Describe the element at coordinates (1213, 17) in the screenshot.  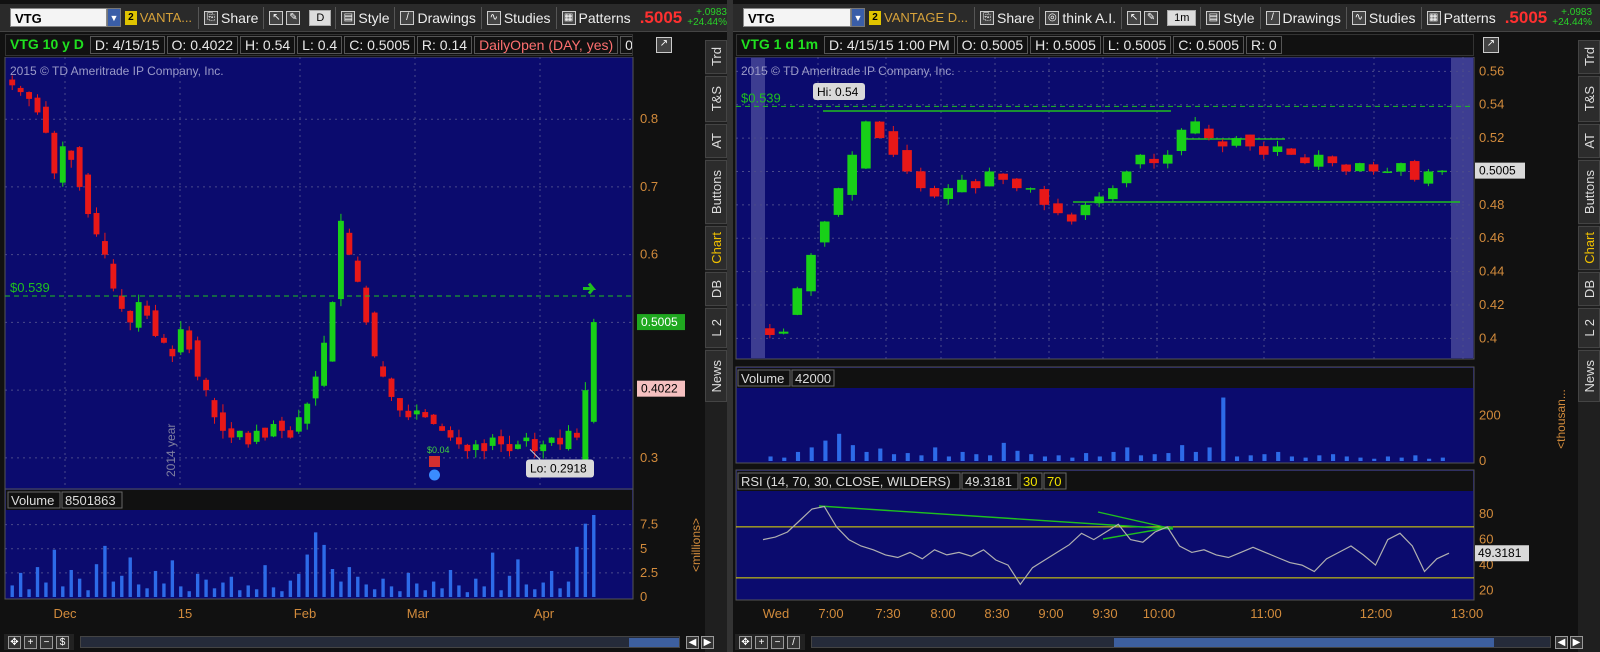
I see `style-icon: ▤` at that location.